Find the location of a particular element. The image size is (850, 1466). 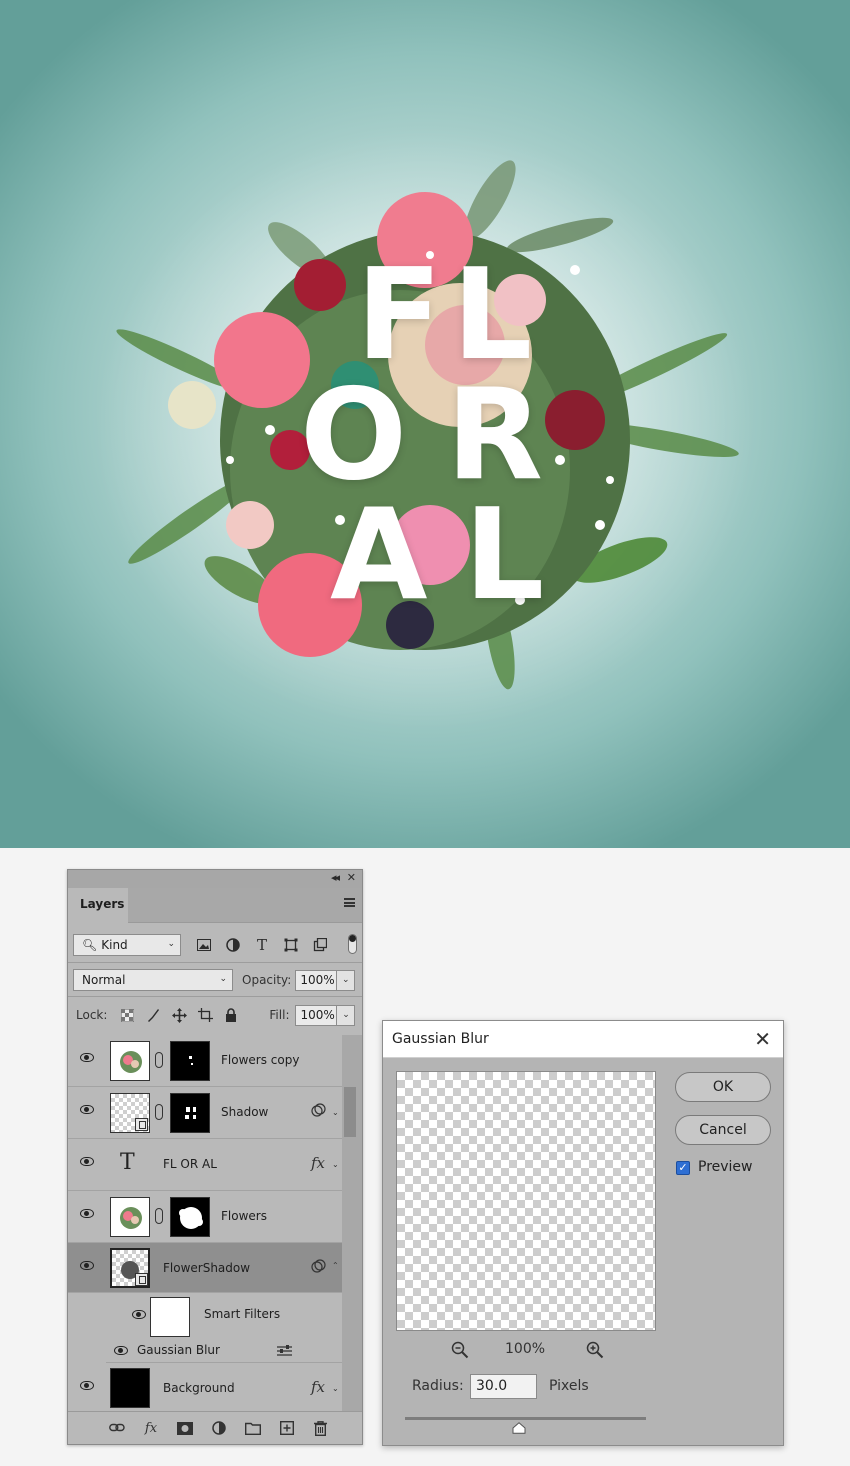

floral-letter-o: O is located at coordinates (357, 434).